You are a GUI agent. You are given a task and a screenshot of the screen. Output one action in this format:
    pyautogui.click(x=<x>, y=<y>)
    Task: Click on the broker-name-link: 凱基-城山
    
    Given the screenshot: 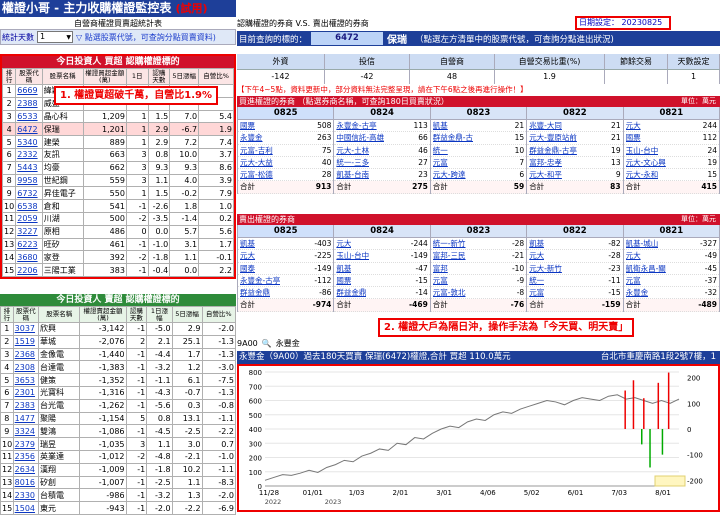 What is the action you would take?
    pyautogui.click(x=642, y=243)
    